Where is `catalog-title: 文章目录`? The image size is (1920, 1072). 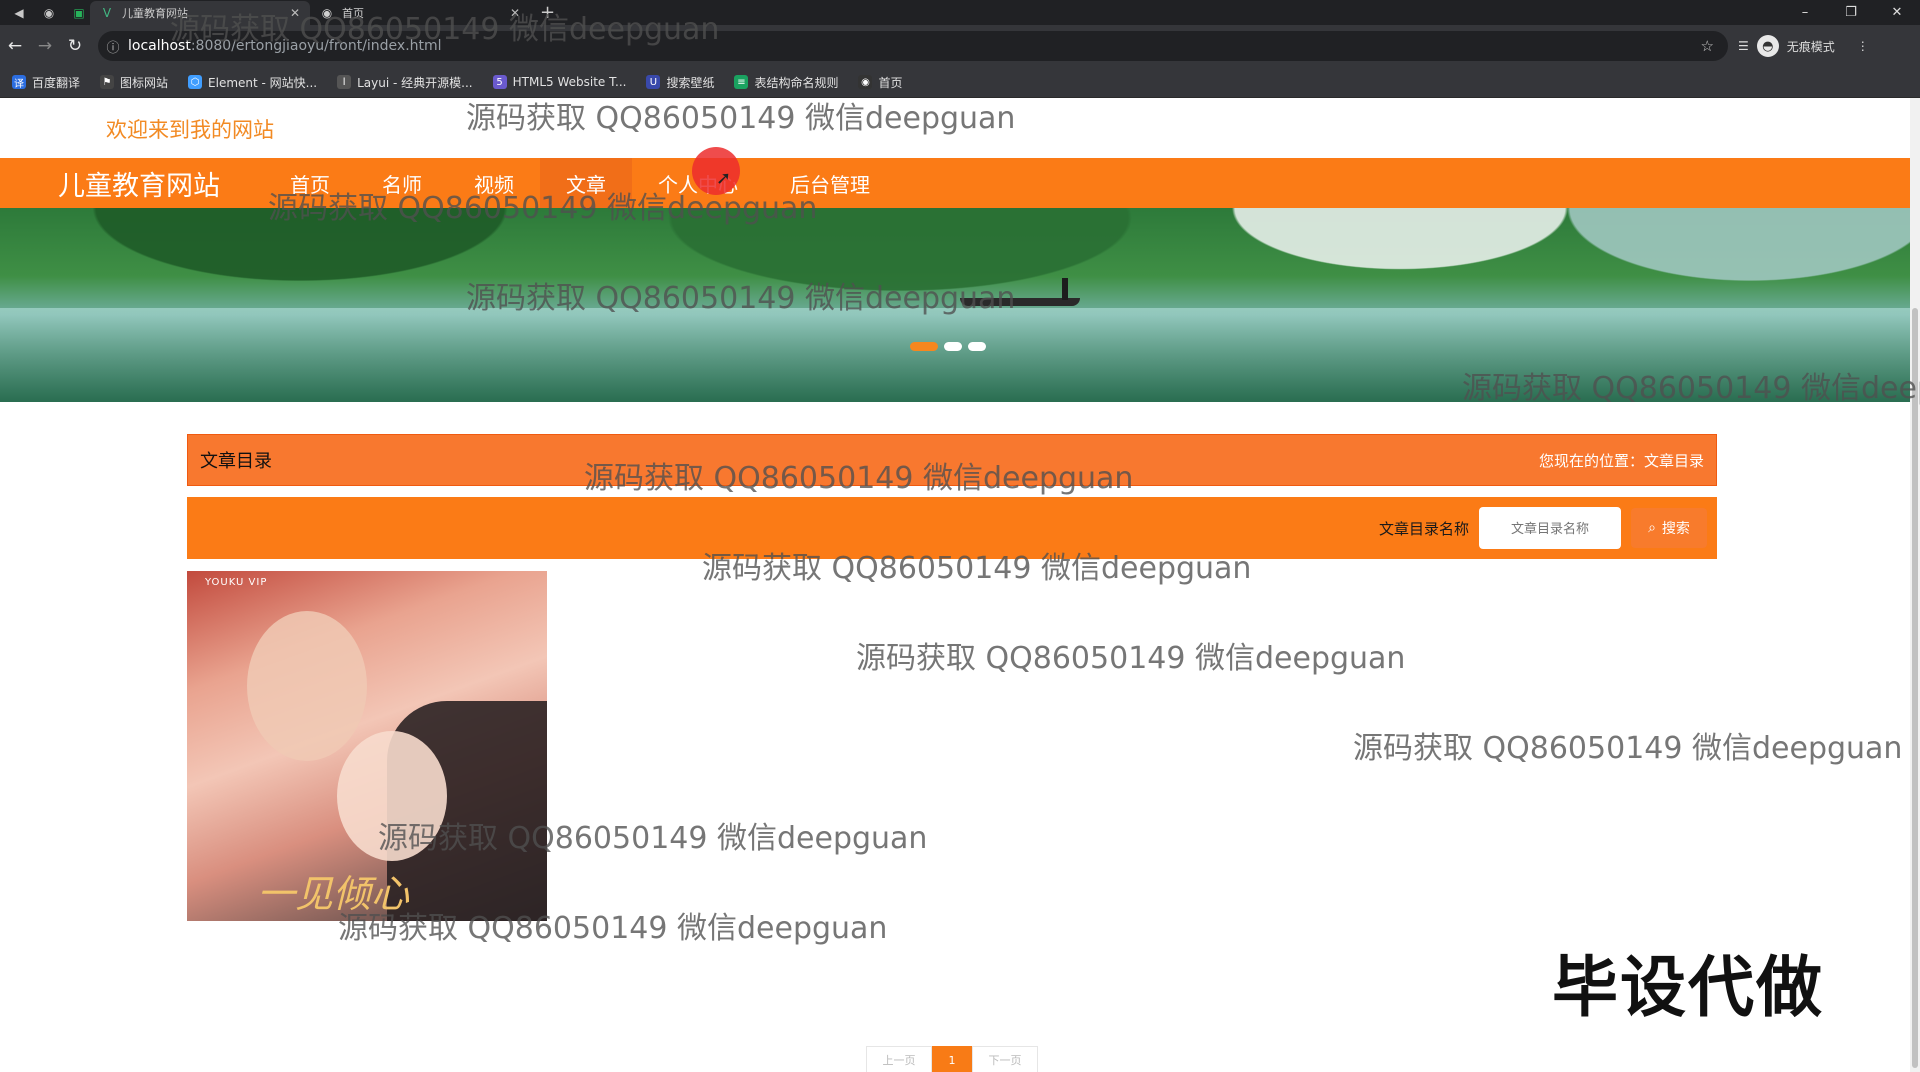
catalog-title: 文章目录 is located at coordinates (236, 461).